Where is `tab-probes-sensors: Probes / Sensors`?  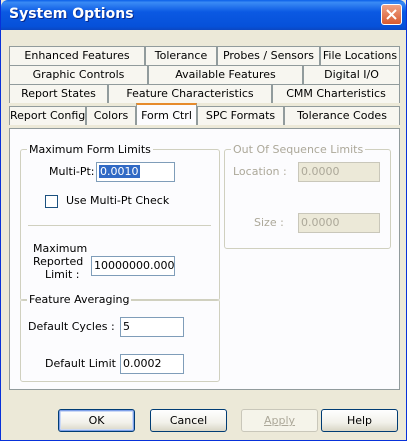 tab-probes-sensors: Probes / Sensors is located at coordinates (268, 55).